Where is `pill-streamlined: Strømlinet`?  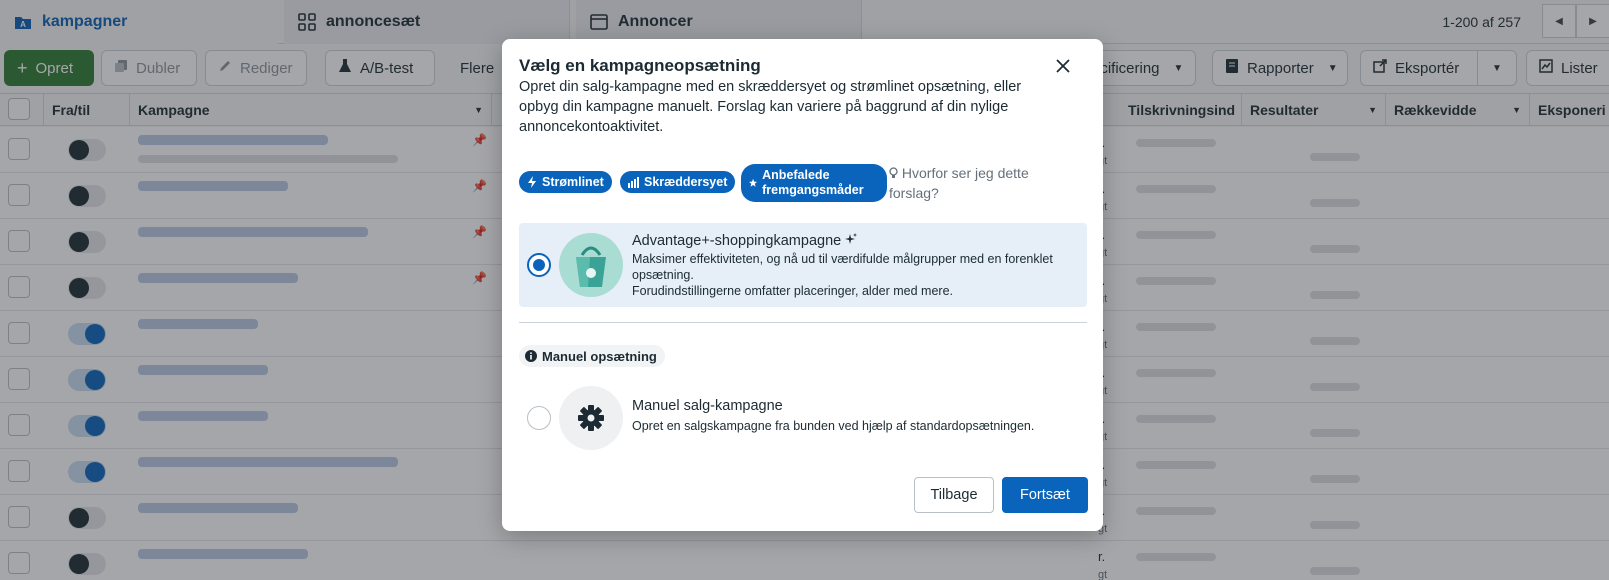 pill-streamlined: Strømlinet is located at coordinates (565, 182).